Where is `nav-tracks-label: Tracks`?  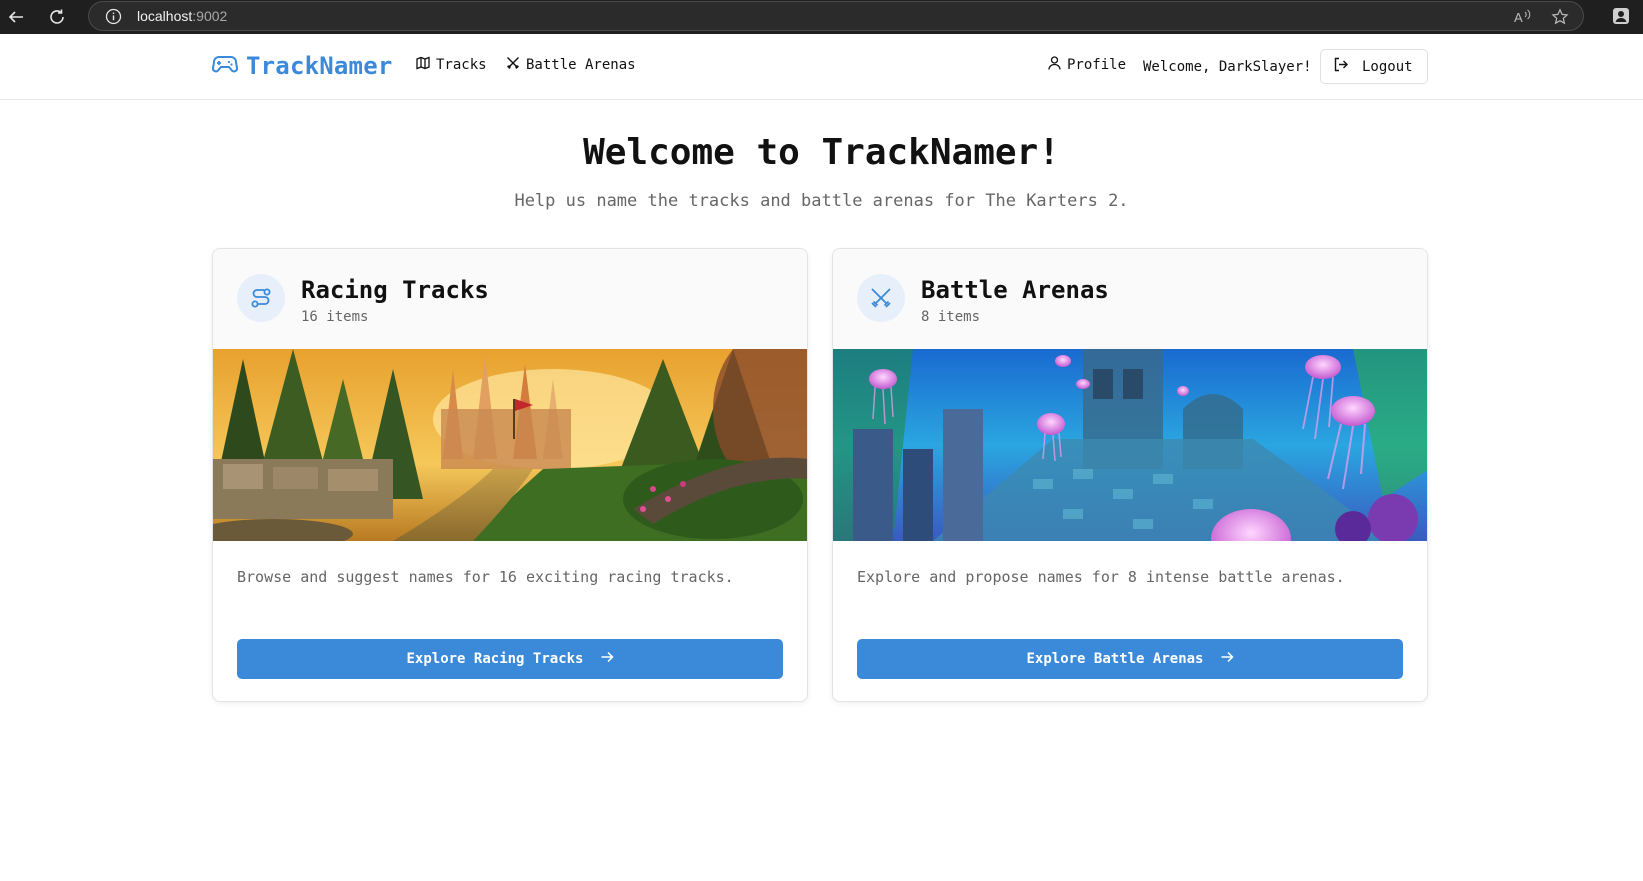 nav-tracks-label: Tracks is located at coordinates (461, 65).